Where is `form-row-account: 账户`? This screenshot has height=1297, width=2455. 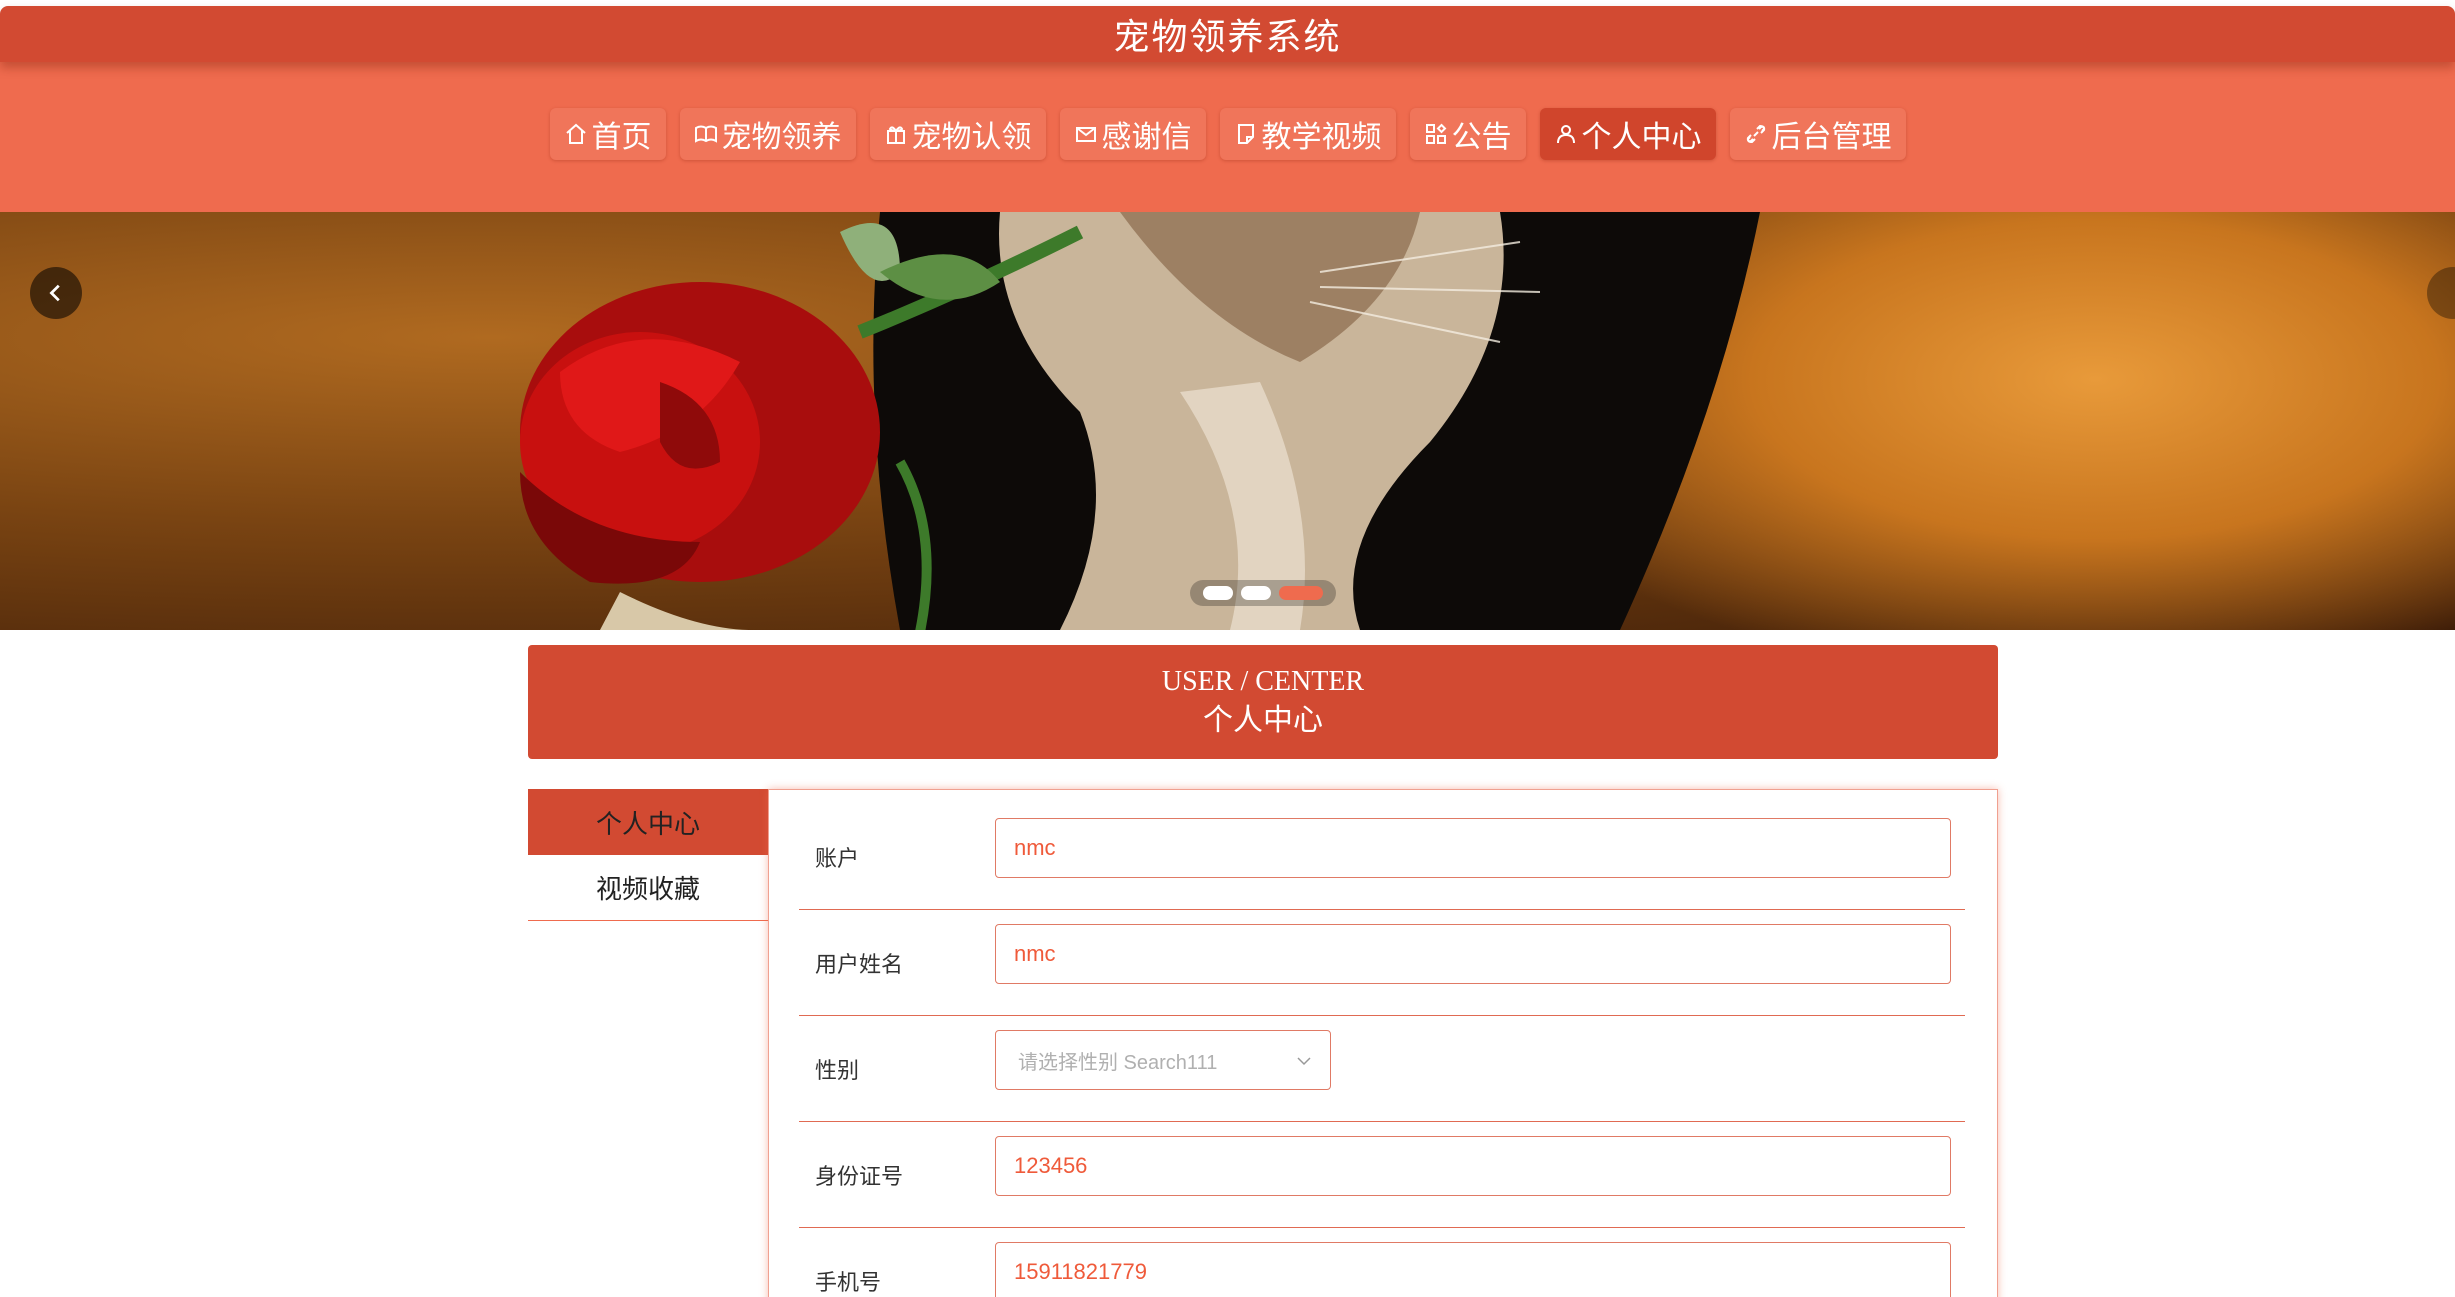
form-row-account: 账户 is located at coordinates (1382, 857).